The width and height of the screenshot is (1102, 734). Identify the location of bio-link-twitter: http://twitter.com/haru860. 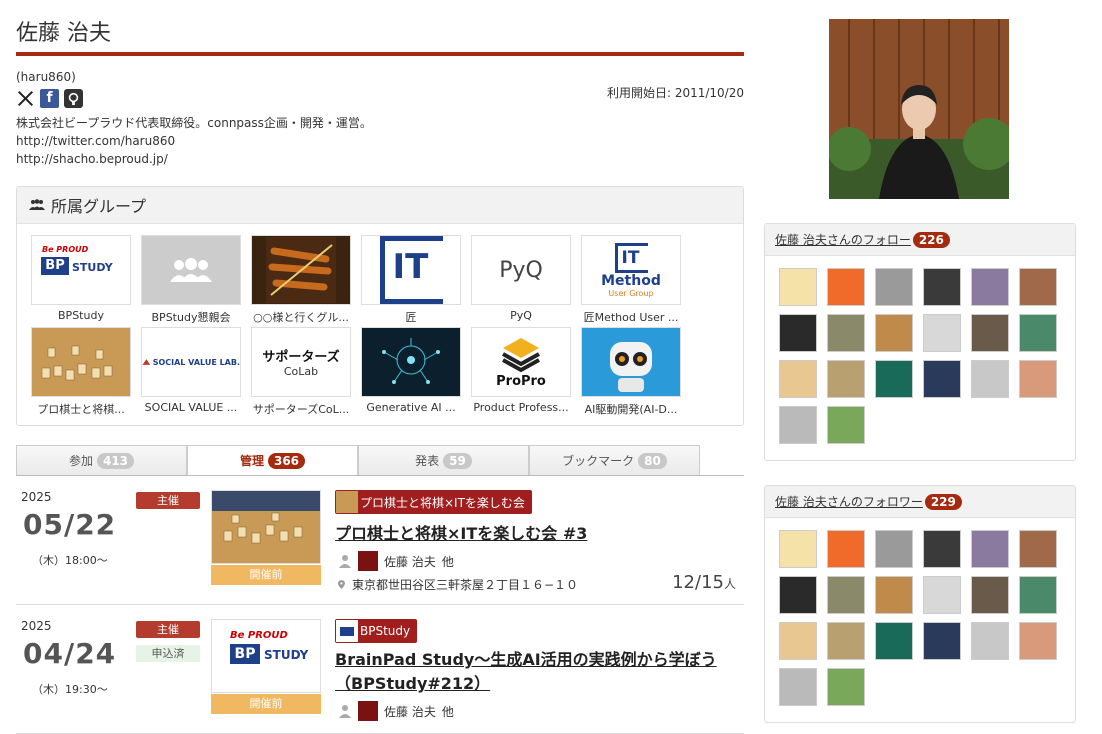
(380, 141).